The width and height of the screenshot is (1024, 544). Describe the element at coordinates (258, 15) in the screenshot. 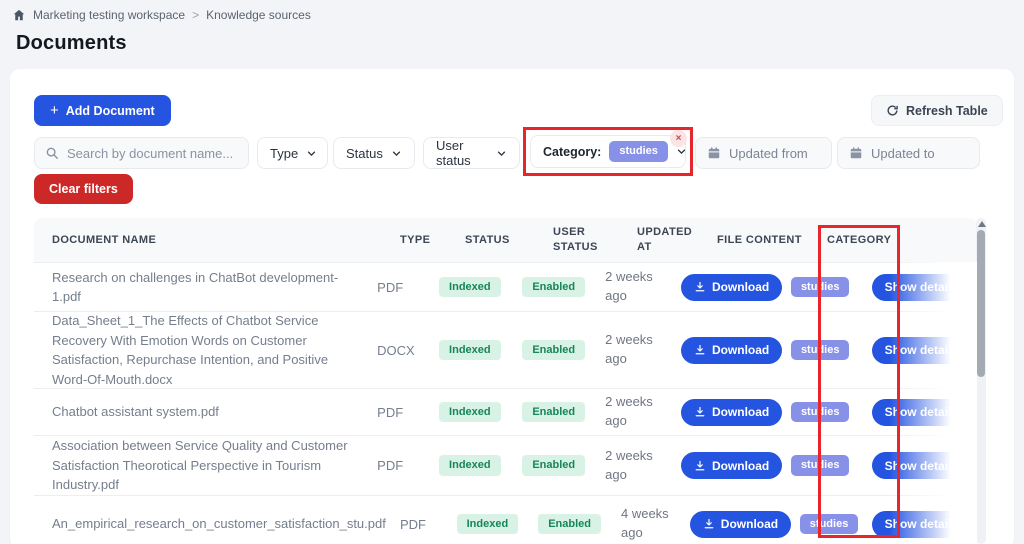

I see `breadcrumb-item-knowledge-sources: Knowledge sources` at that location.